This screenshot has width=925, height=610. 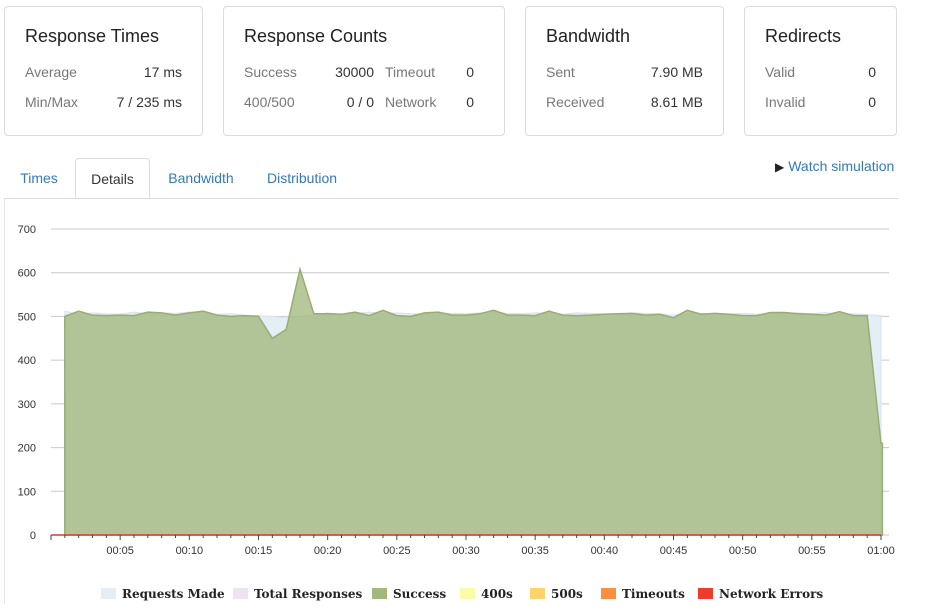 What do you see at coordinates (51, 102) in the screenshot?
I see `min-max-label: Min/Max` at bounding box center [51, 102].